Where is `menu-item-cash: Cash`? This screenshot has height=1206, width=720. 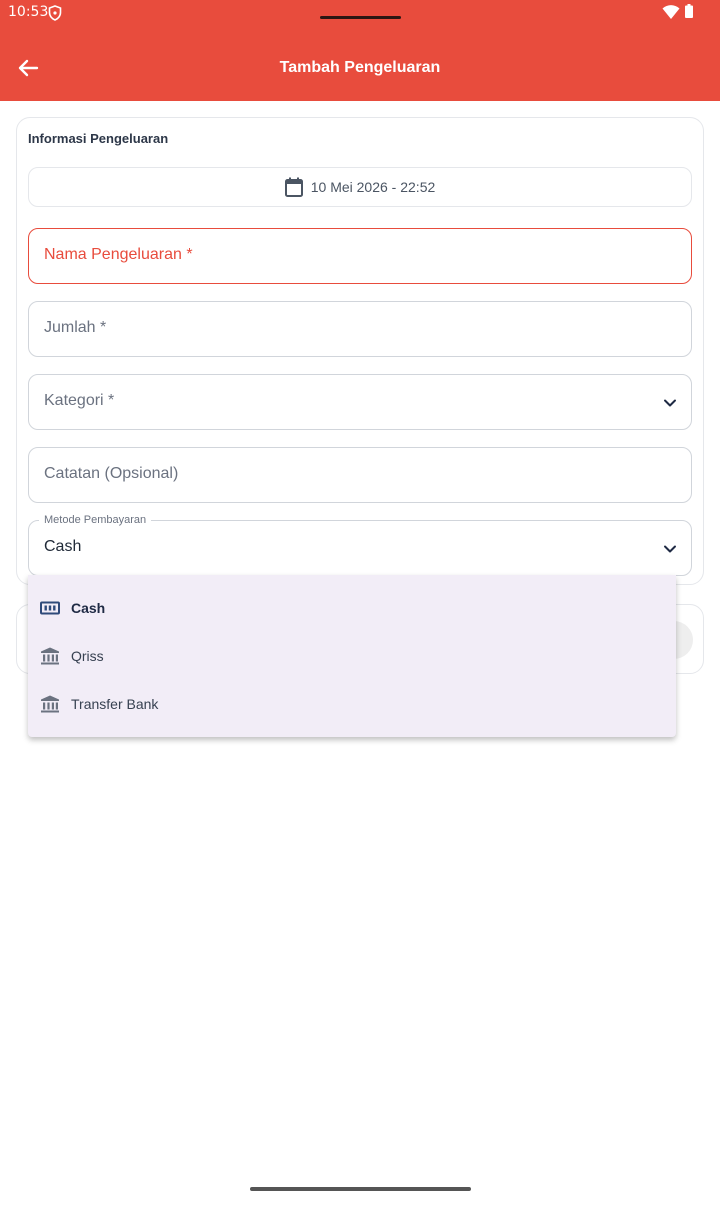
menu-item-cash: Cash is located at coordinates (352, 608).